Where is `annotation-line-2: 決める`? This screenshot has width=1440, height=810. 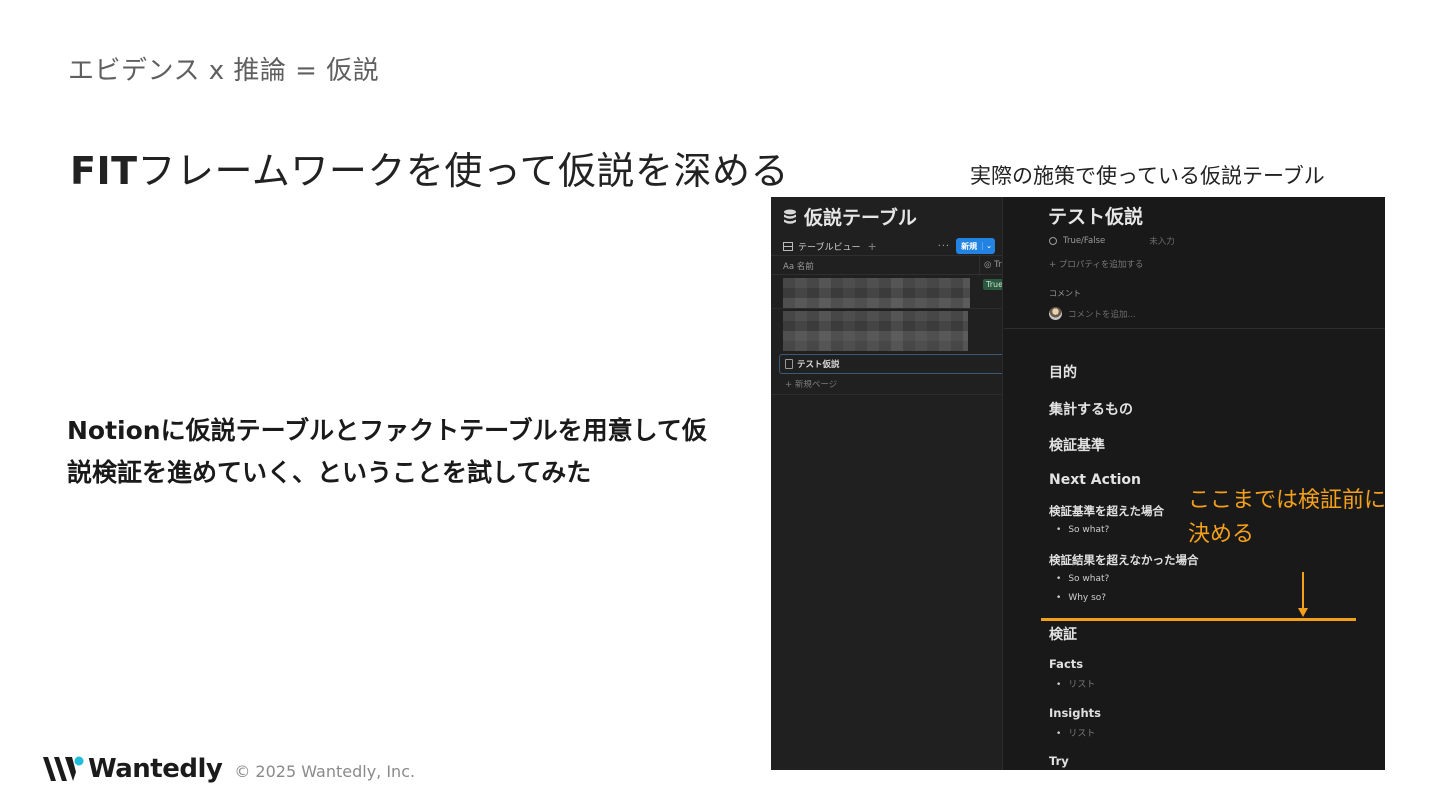
annotation-line-2: 決める is located at coordinates (1221, 534).